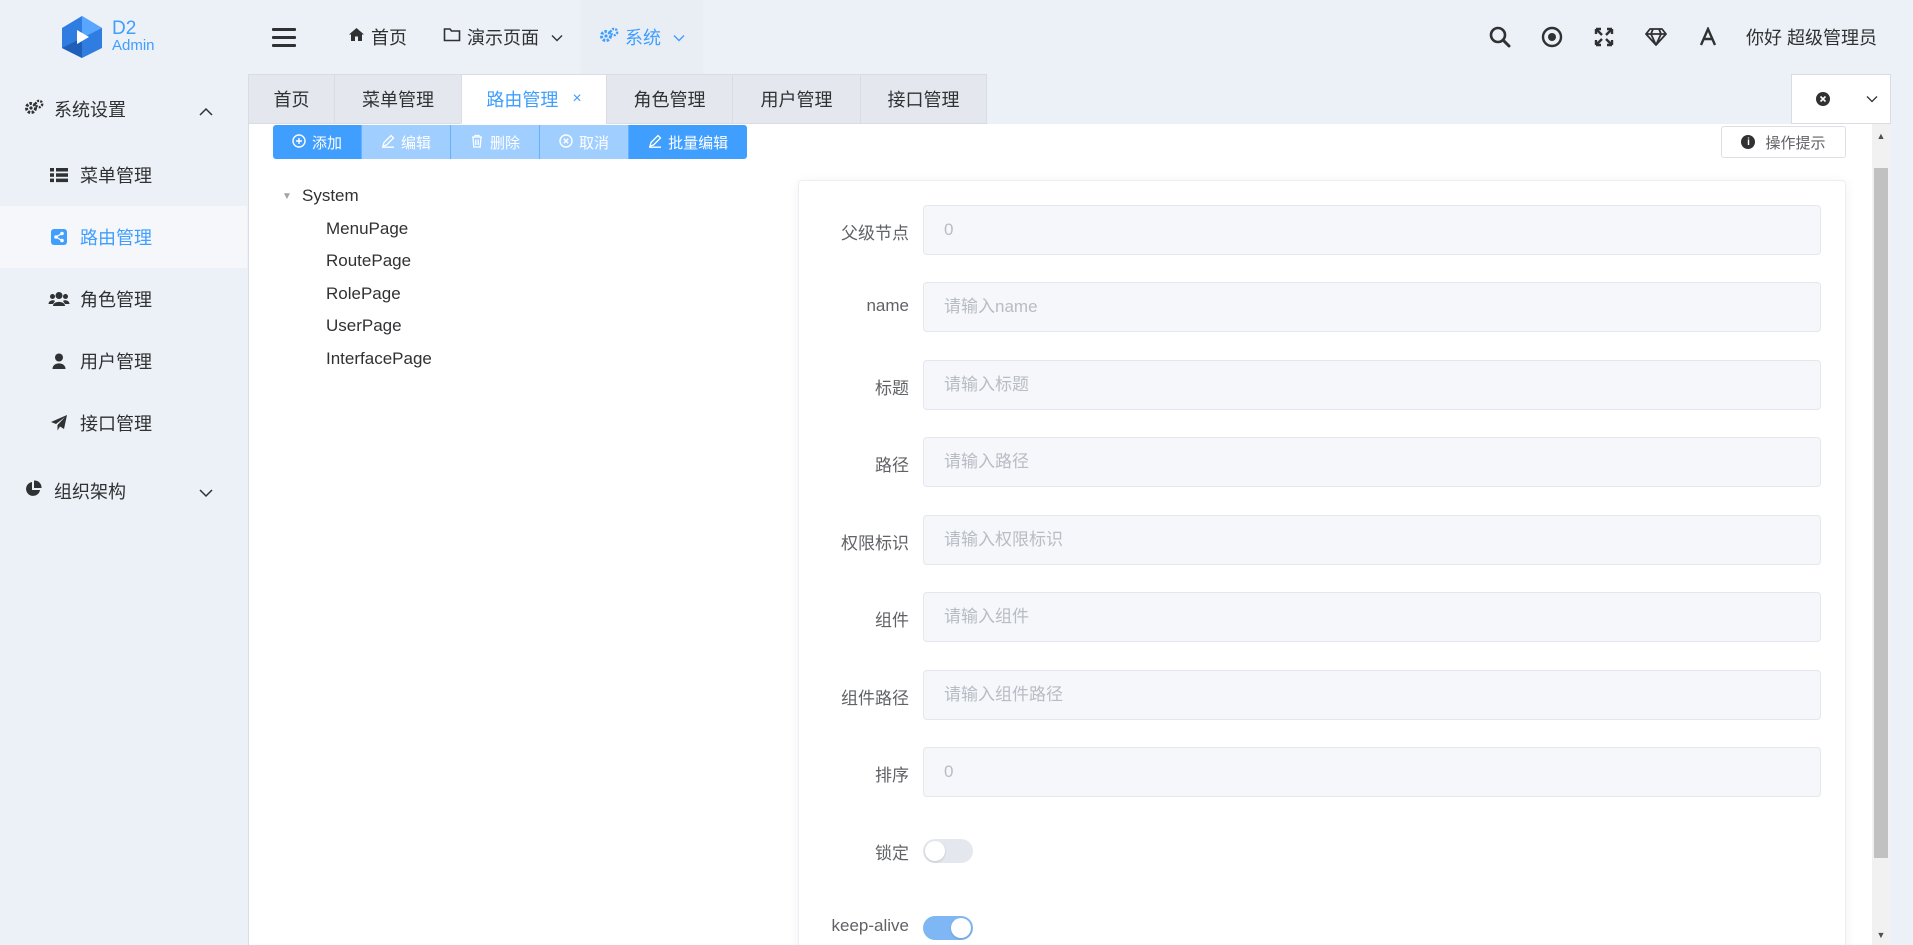 The height and width of the screenshot is (945, 1913). What do you see at coordinates (1323, 850) in the screenshot?
I see `form-row-locked: 锁定` at bounding box center [1323, 850].